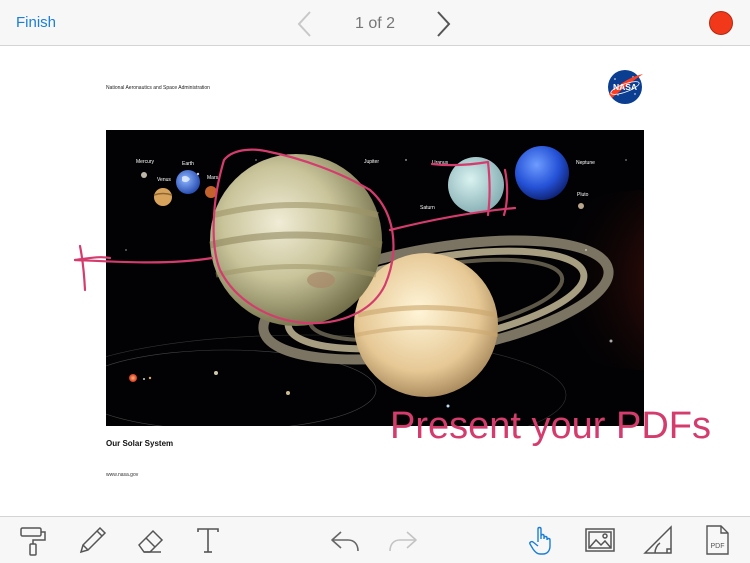  I want to click on pdf-icon: PDF, so click(717, 540).